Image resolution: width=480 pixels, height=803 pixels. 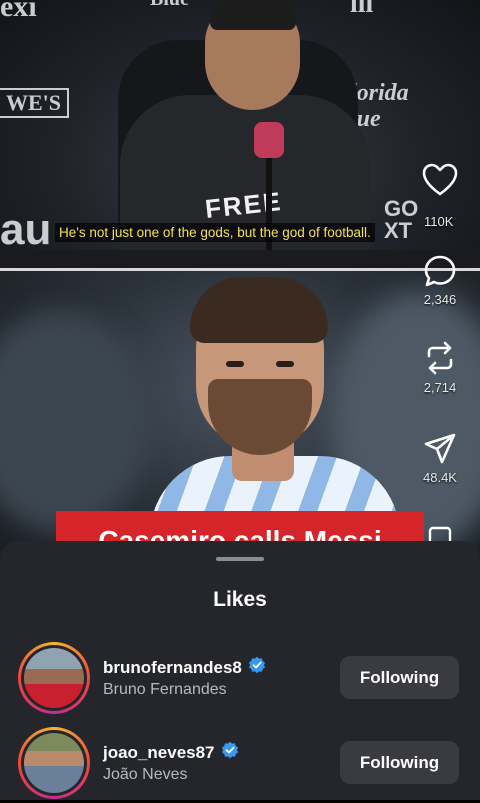 What do you see at coordinates (240, 559) in the screenshot?
I see `sheet-drag-handle` at bounding box center [240, 559].